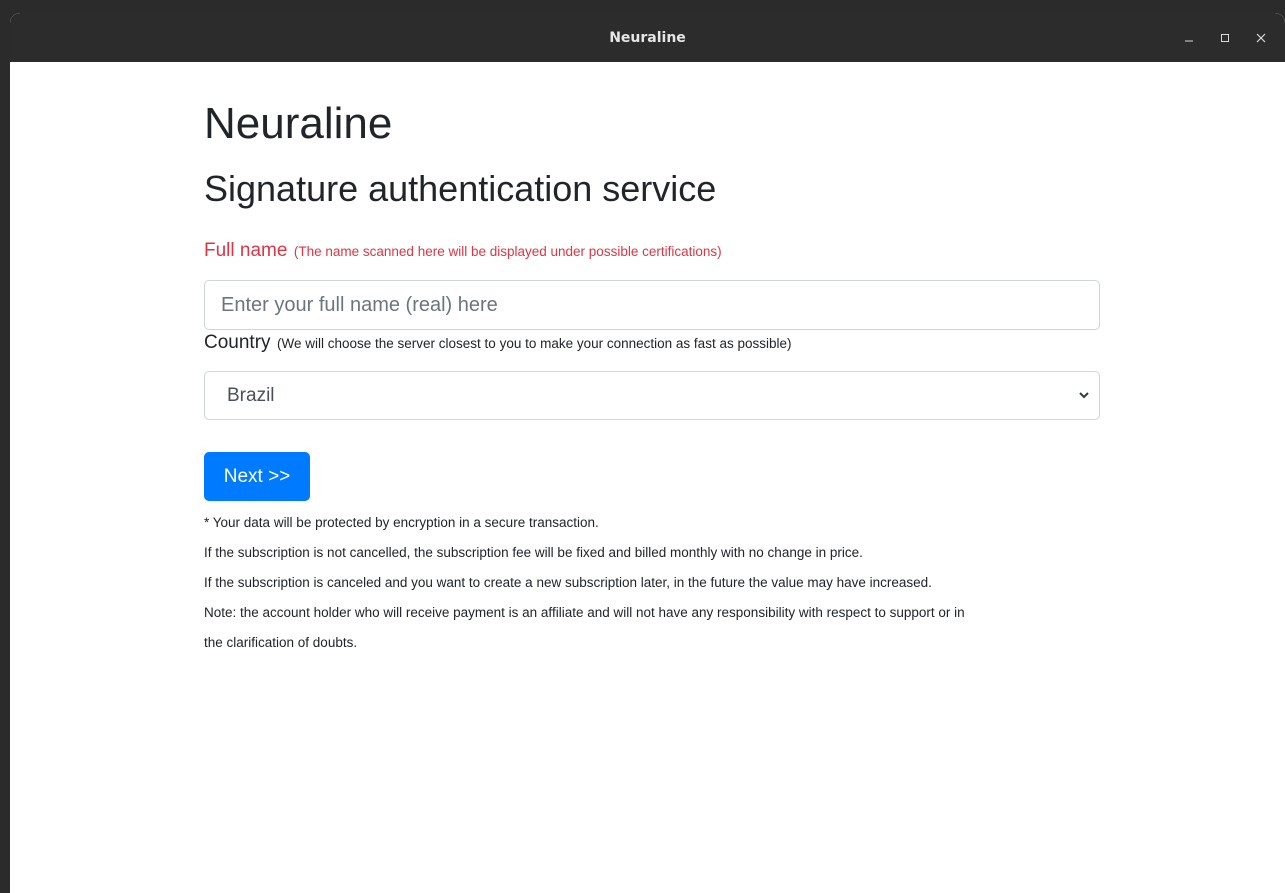  I want to click on page-subtitle: Signature authentication service, so click(460, 188).